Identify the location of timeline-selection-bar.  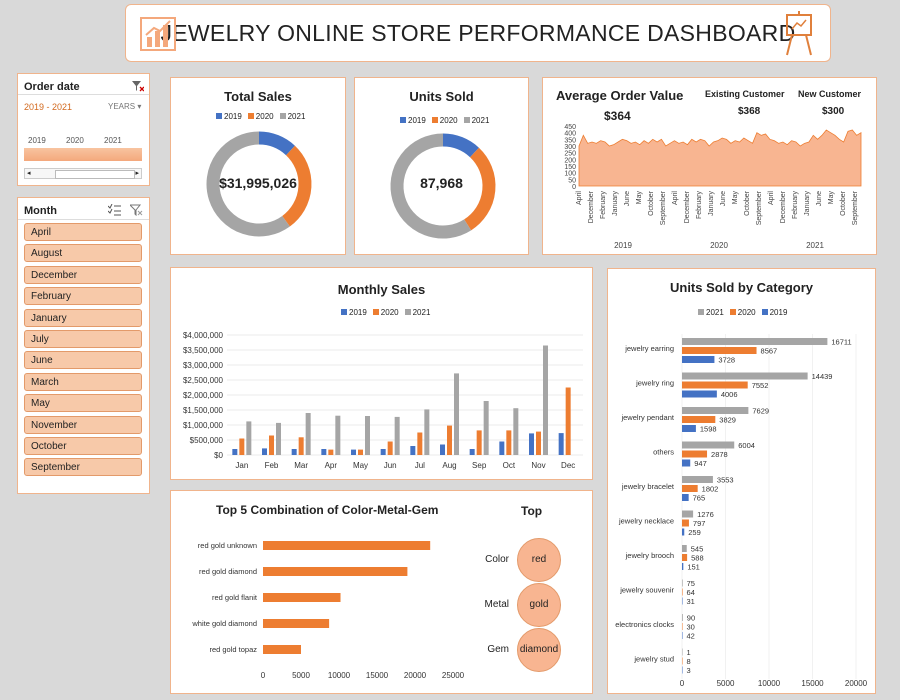
(83, 154).